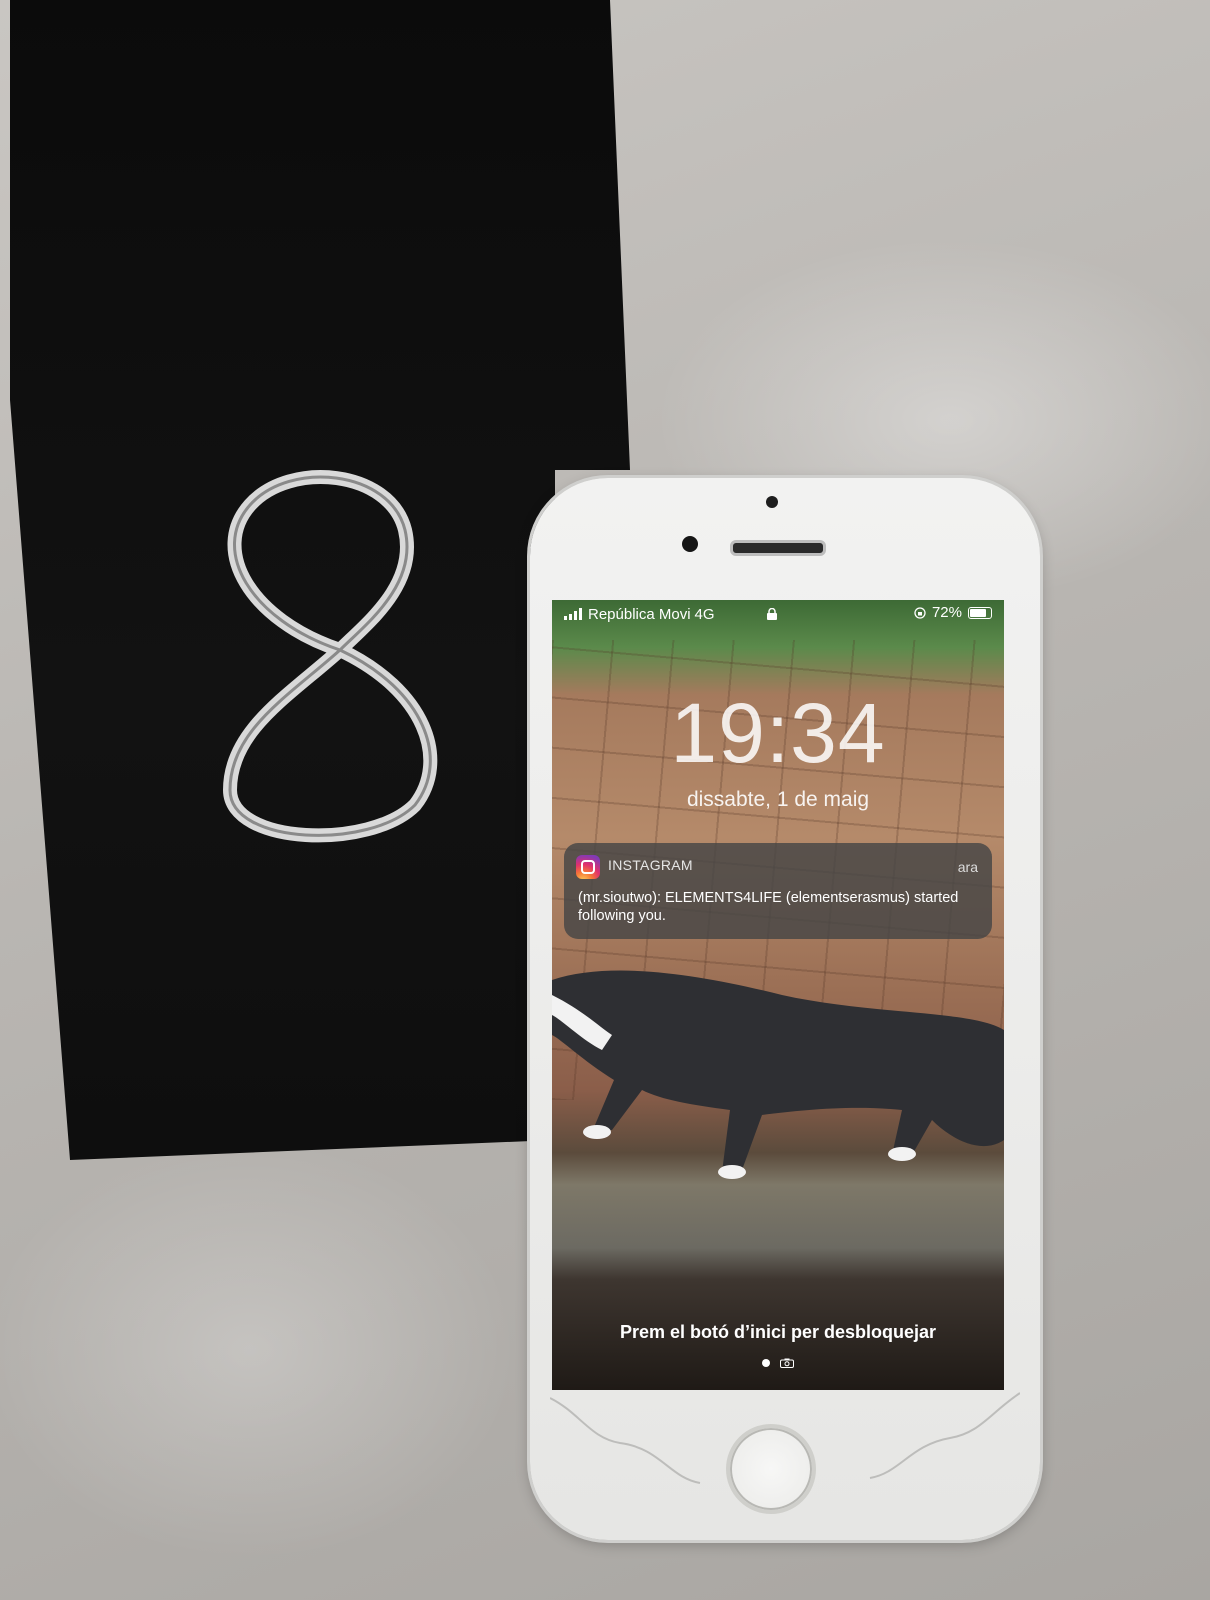  Describe the element at coordinates (573, 614) in the screenshot. I see `signal-bars-icon` at that location.